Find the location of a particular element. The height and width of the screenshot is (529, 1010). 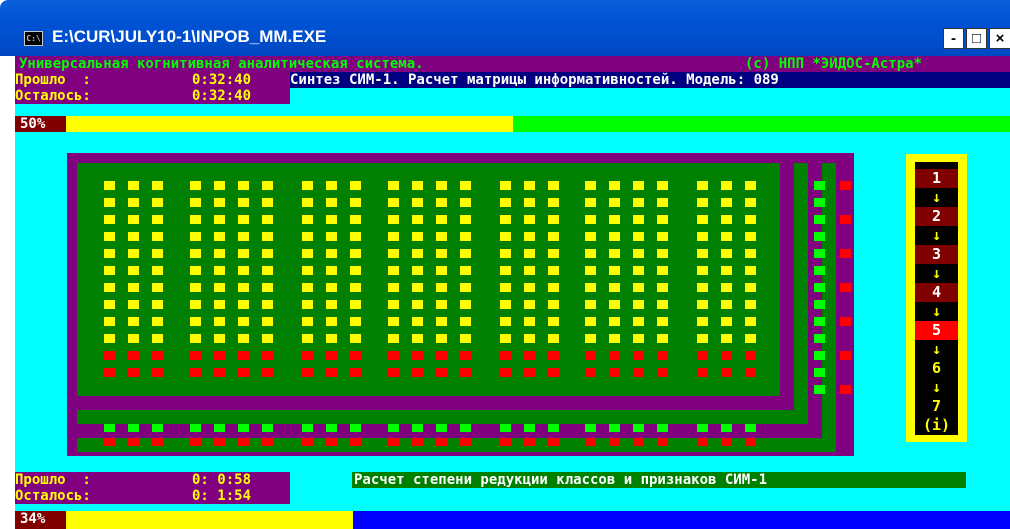

maximize-button: □ is located at coordinates (976, 38).